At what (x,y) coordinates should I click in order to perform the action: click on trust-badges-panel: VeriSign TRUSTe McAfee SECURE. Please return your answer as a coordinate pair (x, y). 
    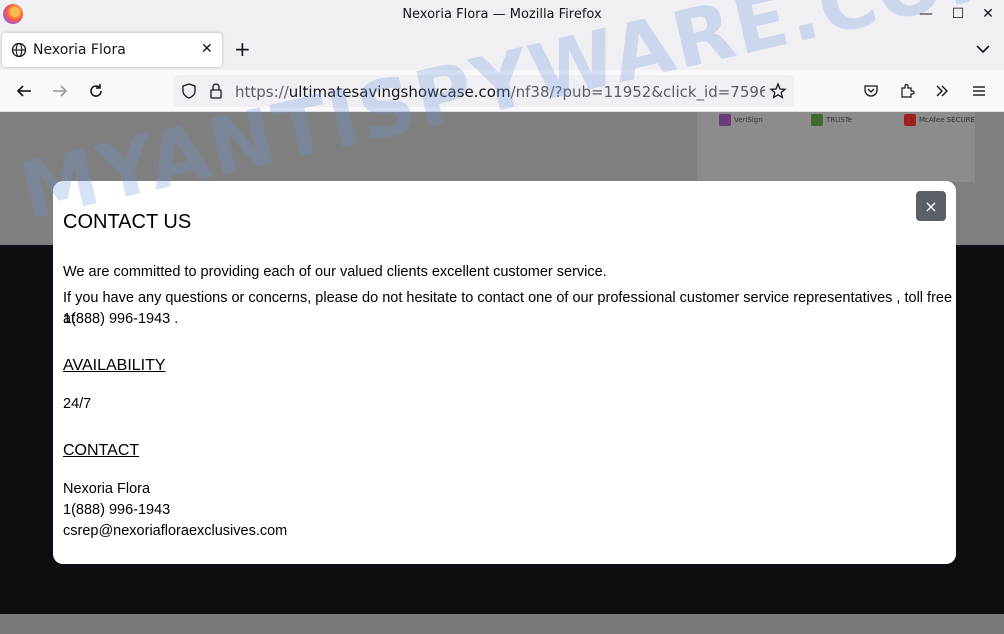
    Looking at the image, I should click on (836, 147).